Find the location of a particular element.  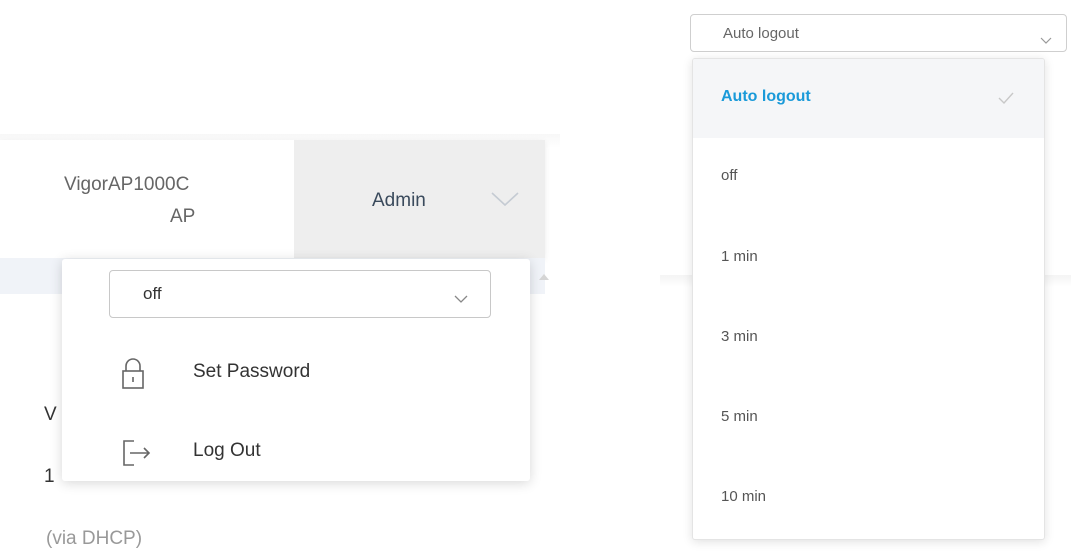

background-text-line: (via DHCP) is located at coordinates (94, 538).